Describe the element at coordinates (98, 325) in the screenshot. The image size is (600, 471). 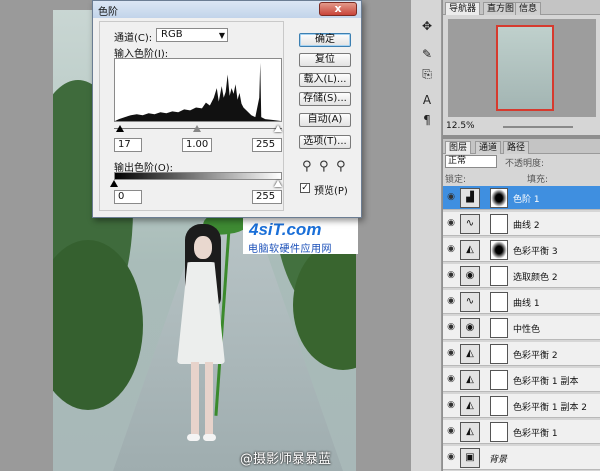
I see `left-hedge` at that location.